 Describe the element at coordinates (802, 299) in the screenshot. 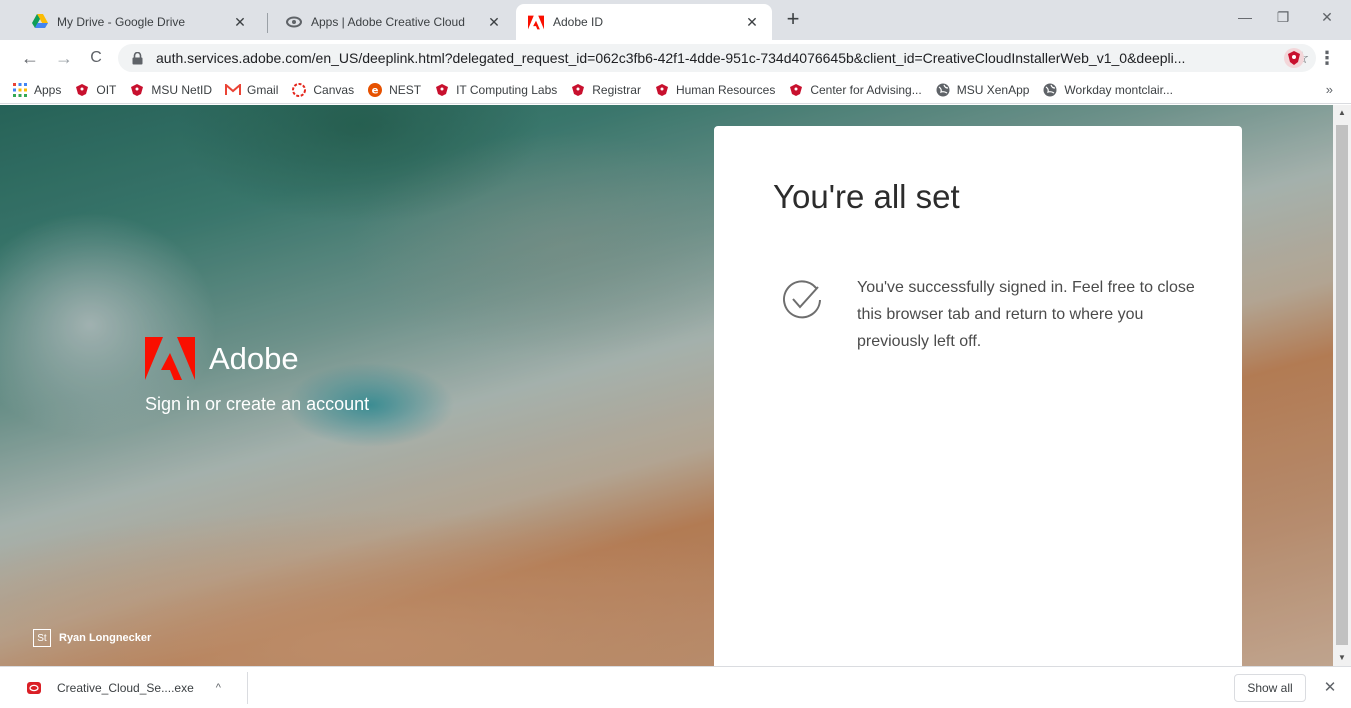

I see `checkmark-circle-icon` at that location.